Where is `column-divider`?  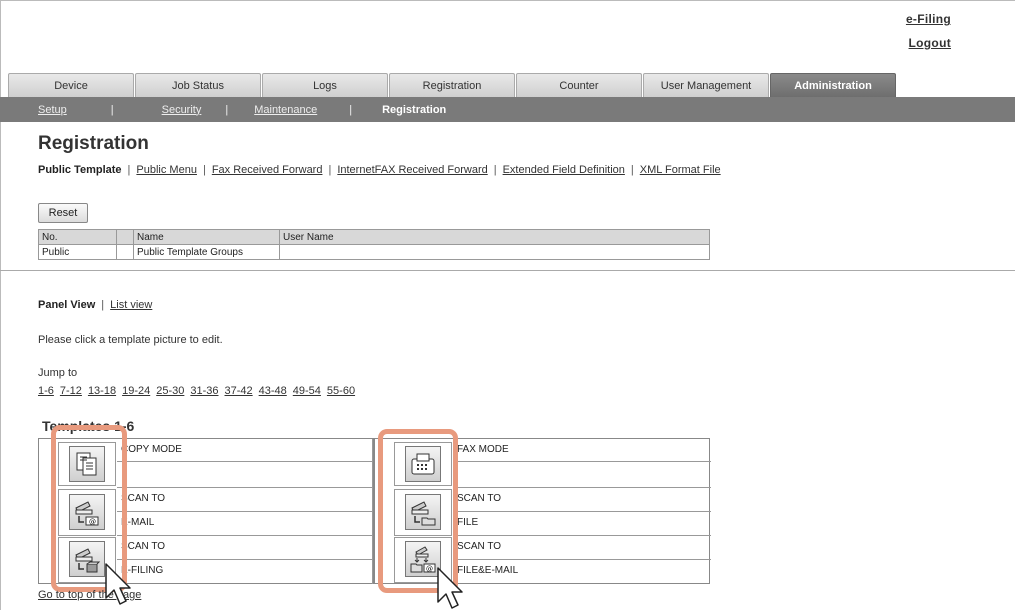
column-divider is located at coordinates (374, 511).